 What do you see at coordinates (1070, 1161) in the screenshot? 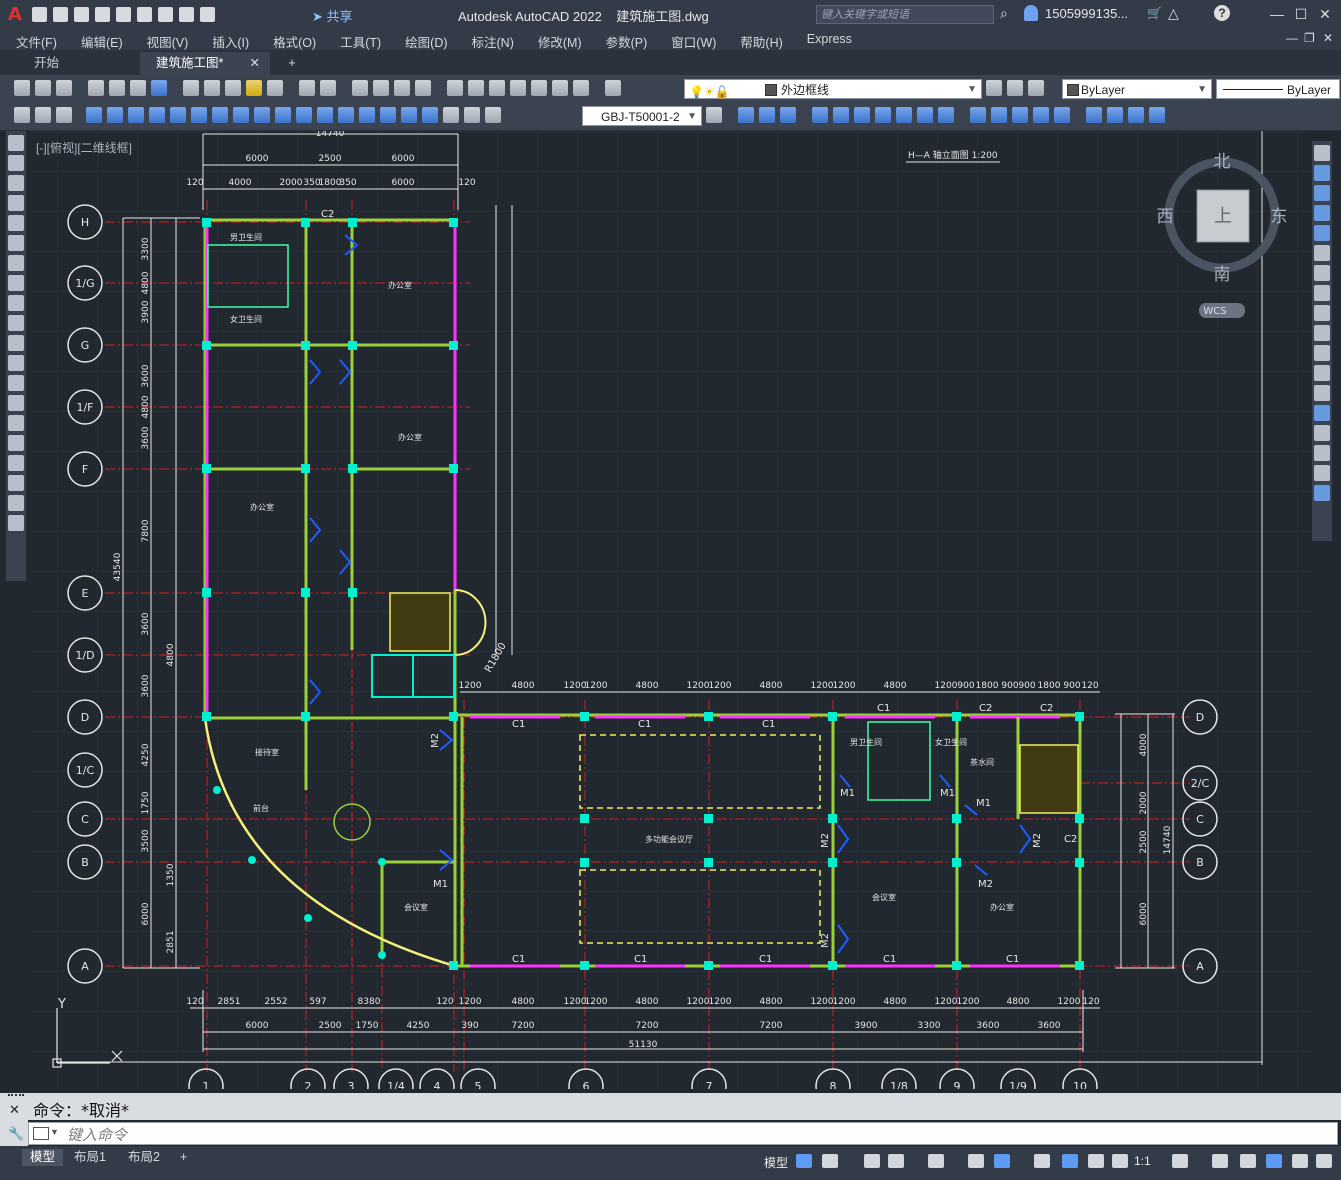
I see `annotation-visibility-icon` at bounding box center [1070, 1161].